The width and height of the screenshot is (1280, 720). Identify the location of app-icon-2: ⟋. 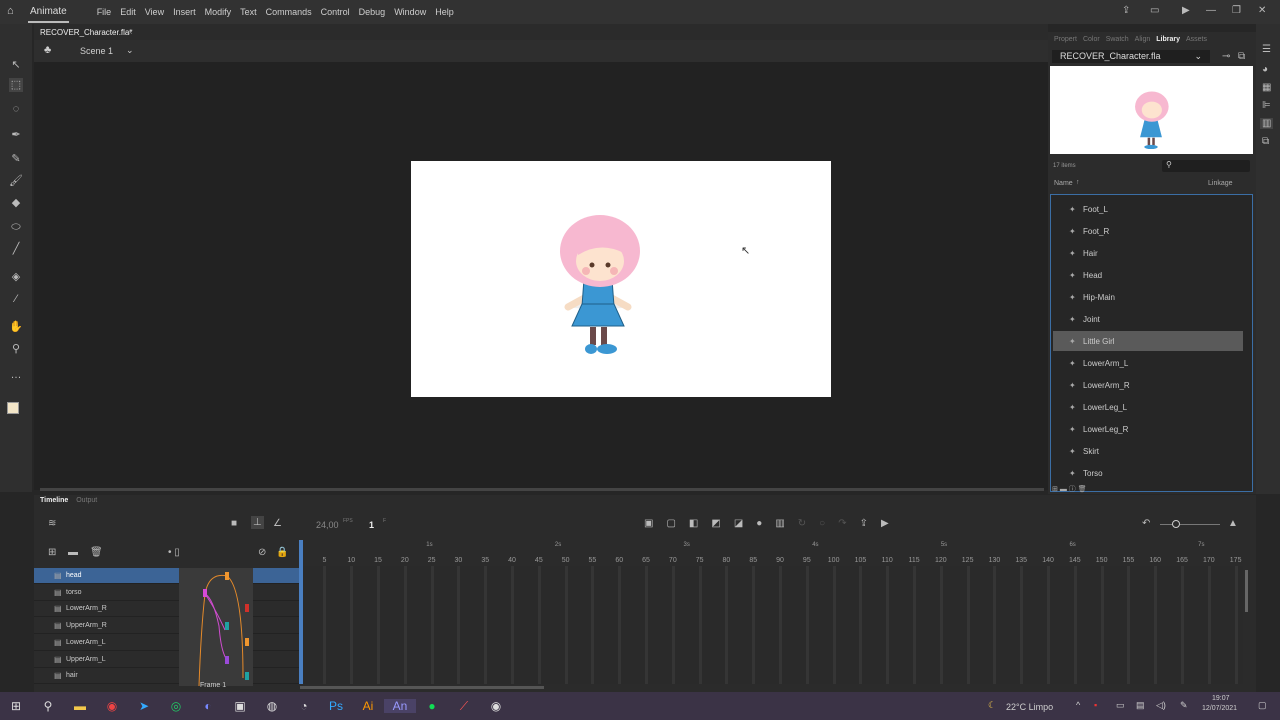
(464, 706).